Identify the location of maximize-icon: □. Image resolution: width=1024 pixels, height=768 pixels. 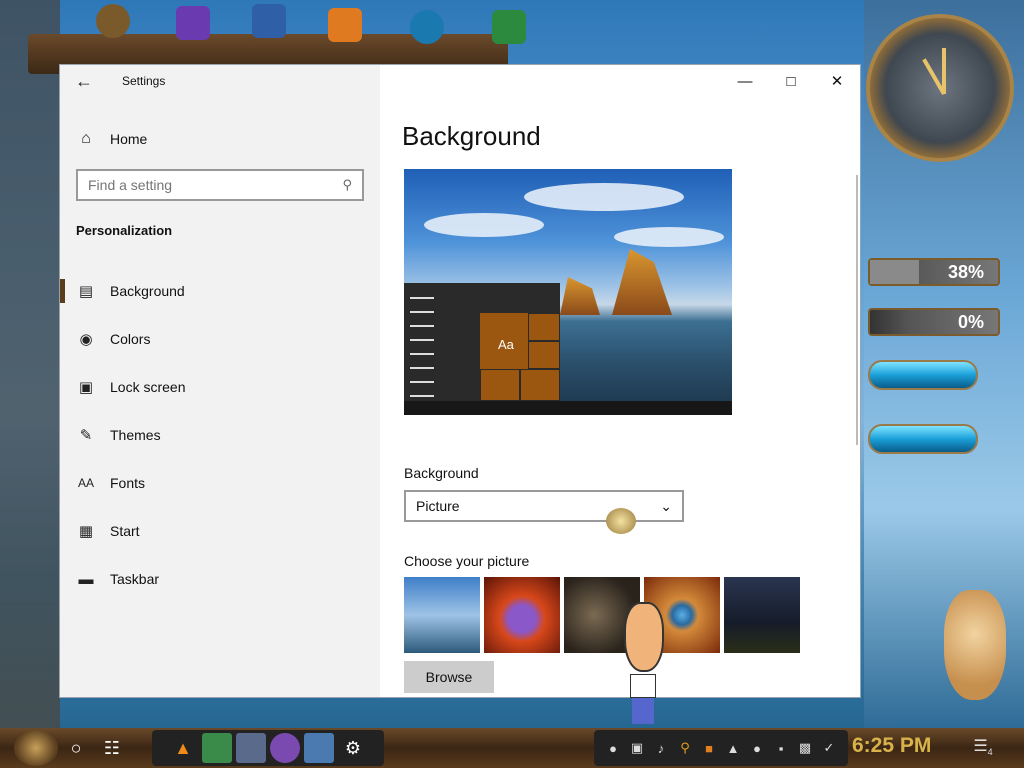
(791, 81).